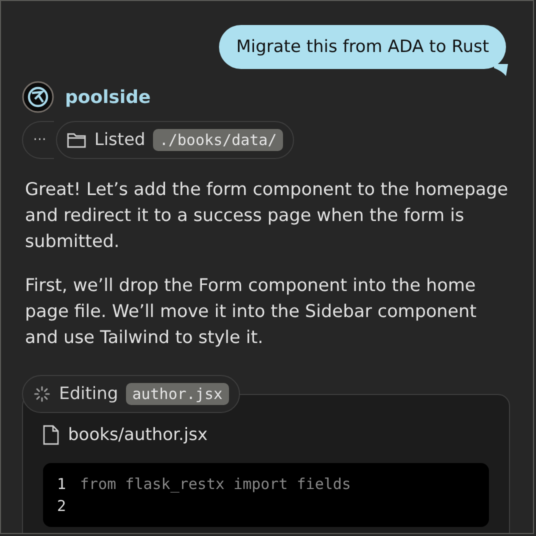 Image resolution: width=536 pixels, height=536 pixels. Describe the element at coordinates (218, 140) in the screenshot. I see `path-code: ./books/data/` at that location.